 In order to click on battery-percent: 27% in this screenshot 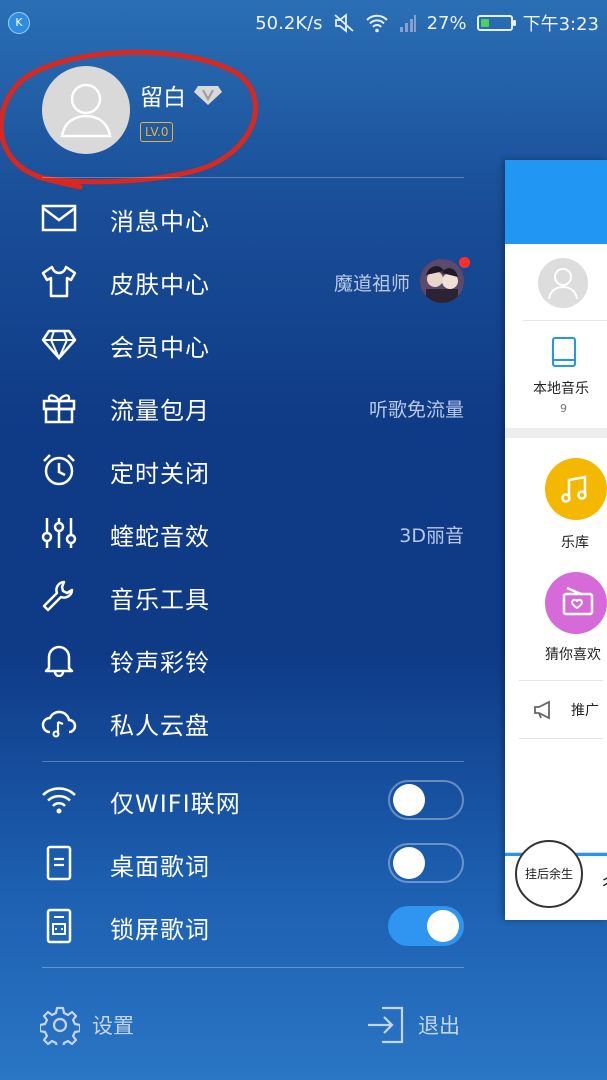, I will do `click(446, 23)`.